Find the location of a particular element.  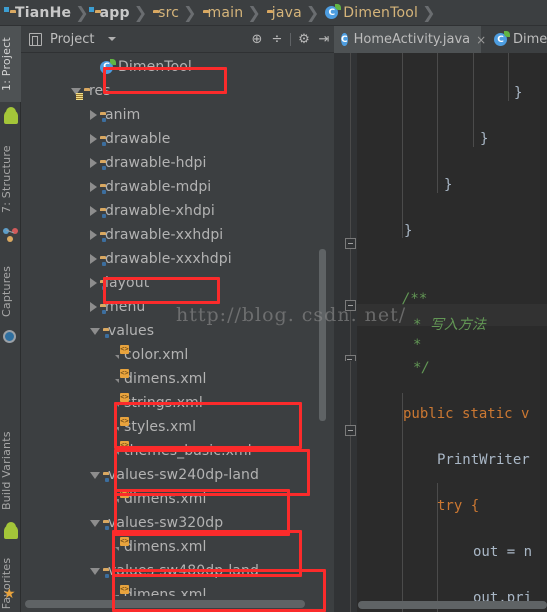

fold-marker-icon is located at coordinates (350, 243).